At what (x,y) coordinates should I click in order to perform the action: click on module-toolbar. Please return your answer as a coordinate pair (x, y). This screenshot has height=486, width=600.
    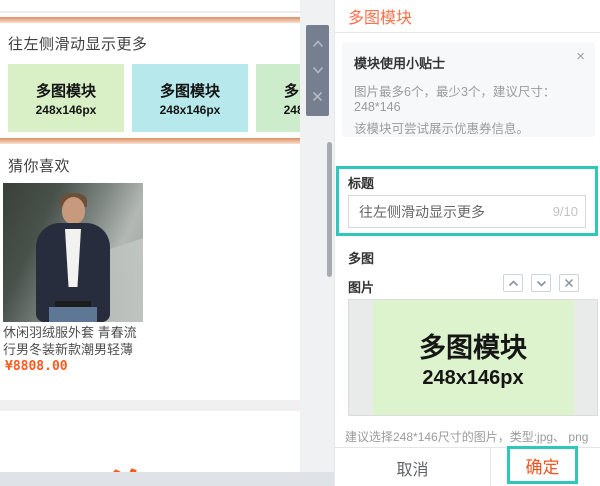
    Looking at the image, I should click on (317, 70).